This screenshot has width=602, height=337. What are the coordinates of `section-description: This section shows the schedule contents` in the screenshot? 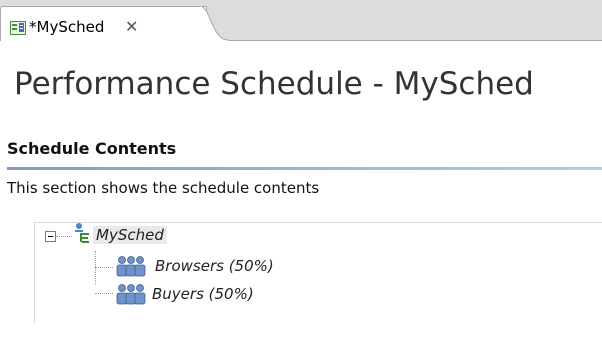 It's located at (163, 188).